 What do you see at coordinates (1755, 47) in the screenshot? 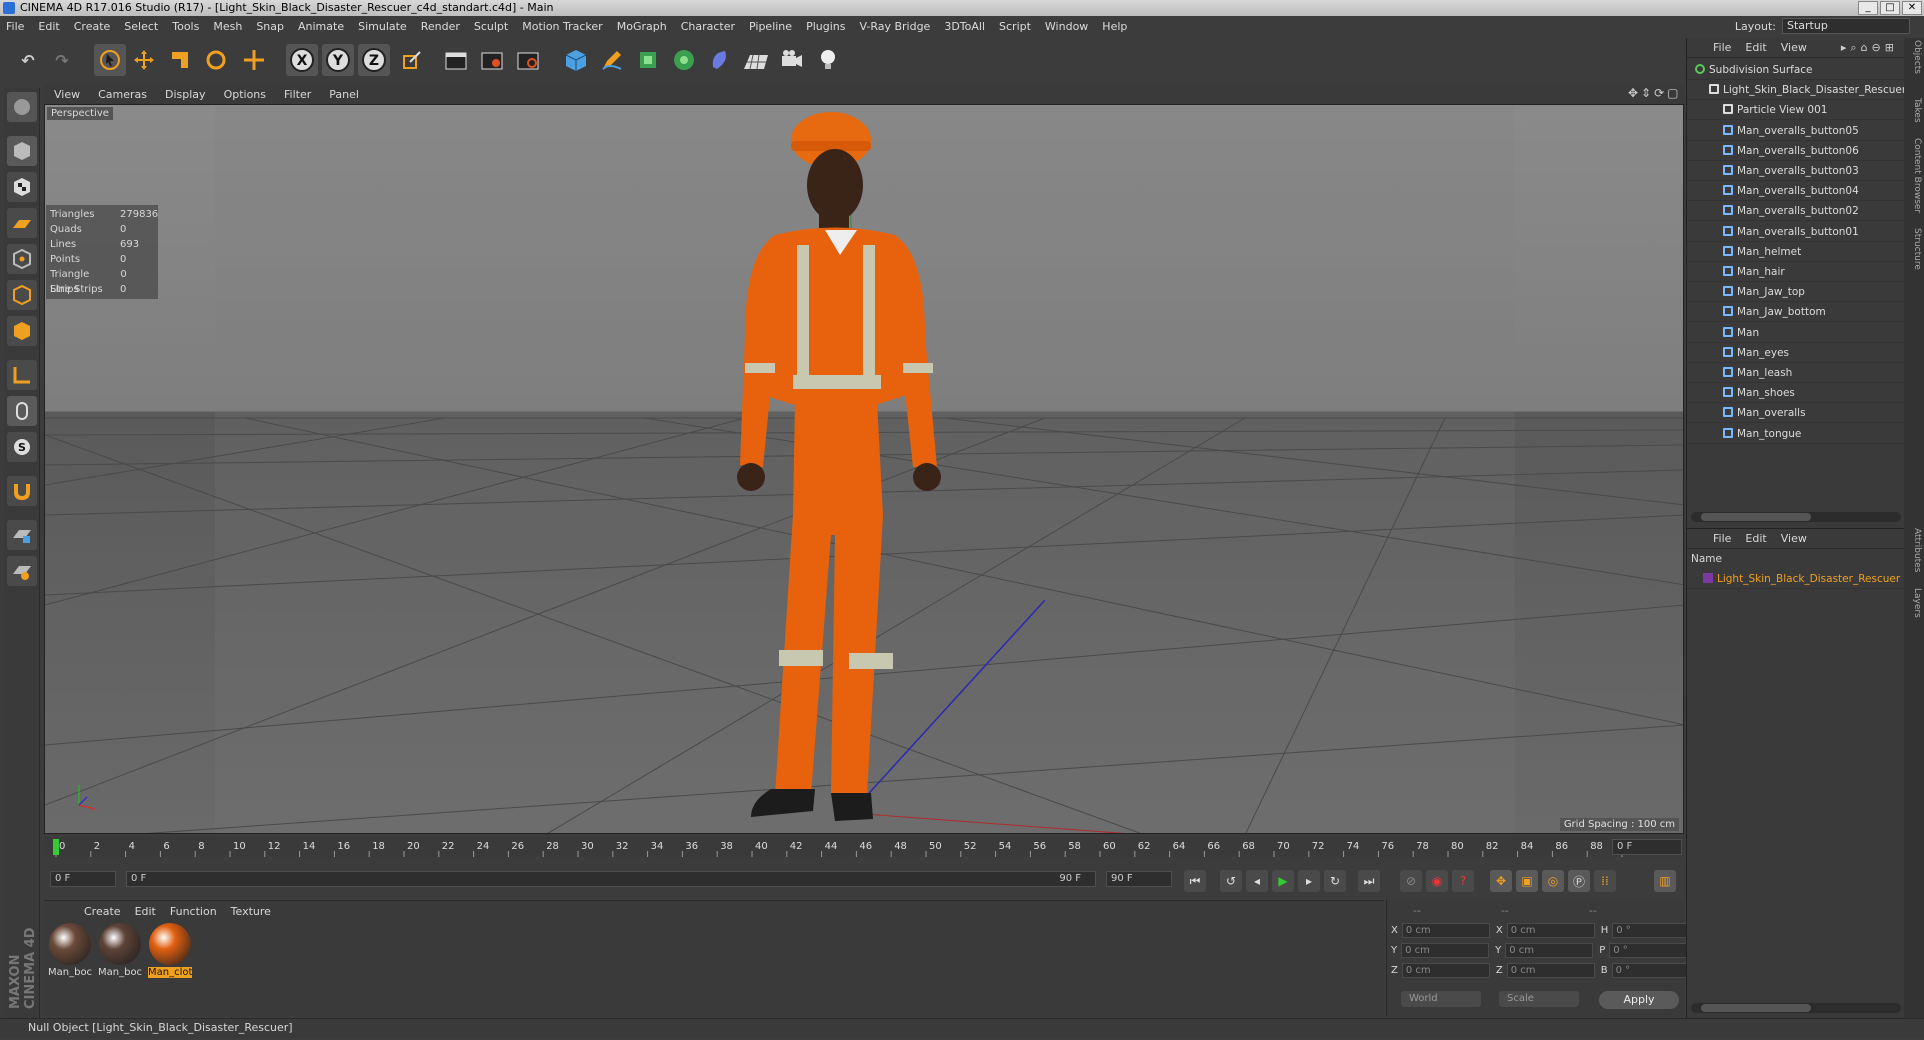
I see `object-menu-edit: Edit` at bounding box center [1755, 47].